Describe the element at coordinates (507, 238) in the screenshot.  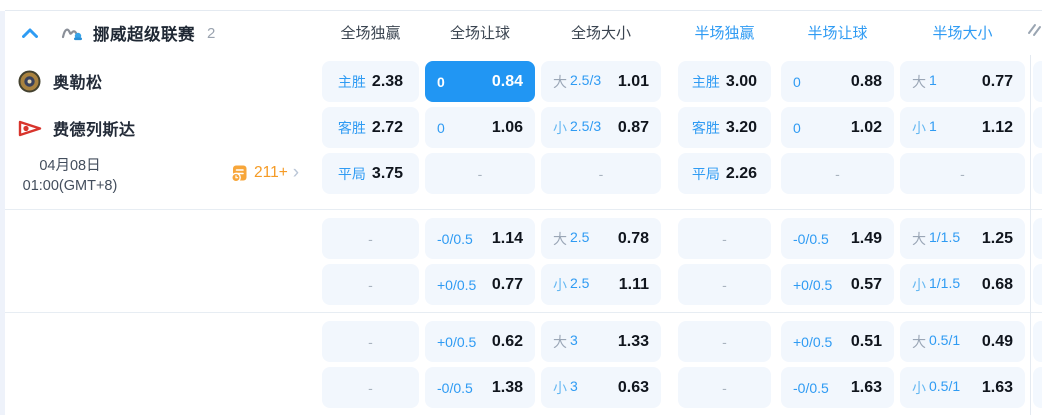
I see `odds-value: 1.14` at that location.